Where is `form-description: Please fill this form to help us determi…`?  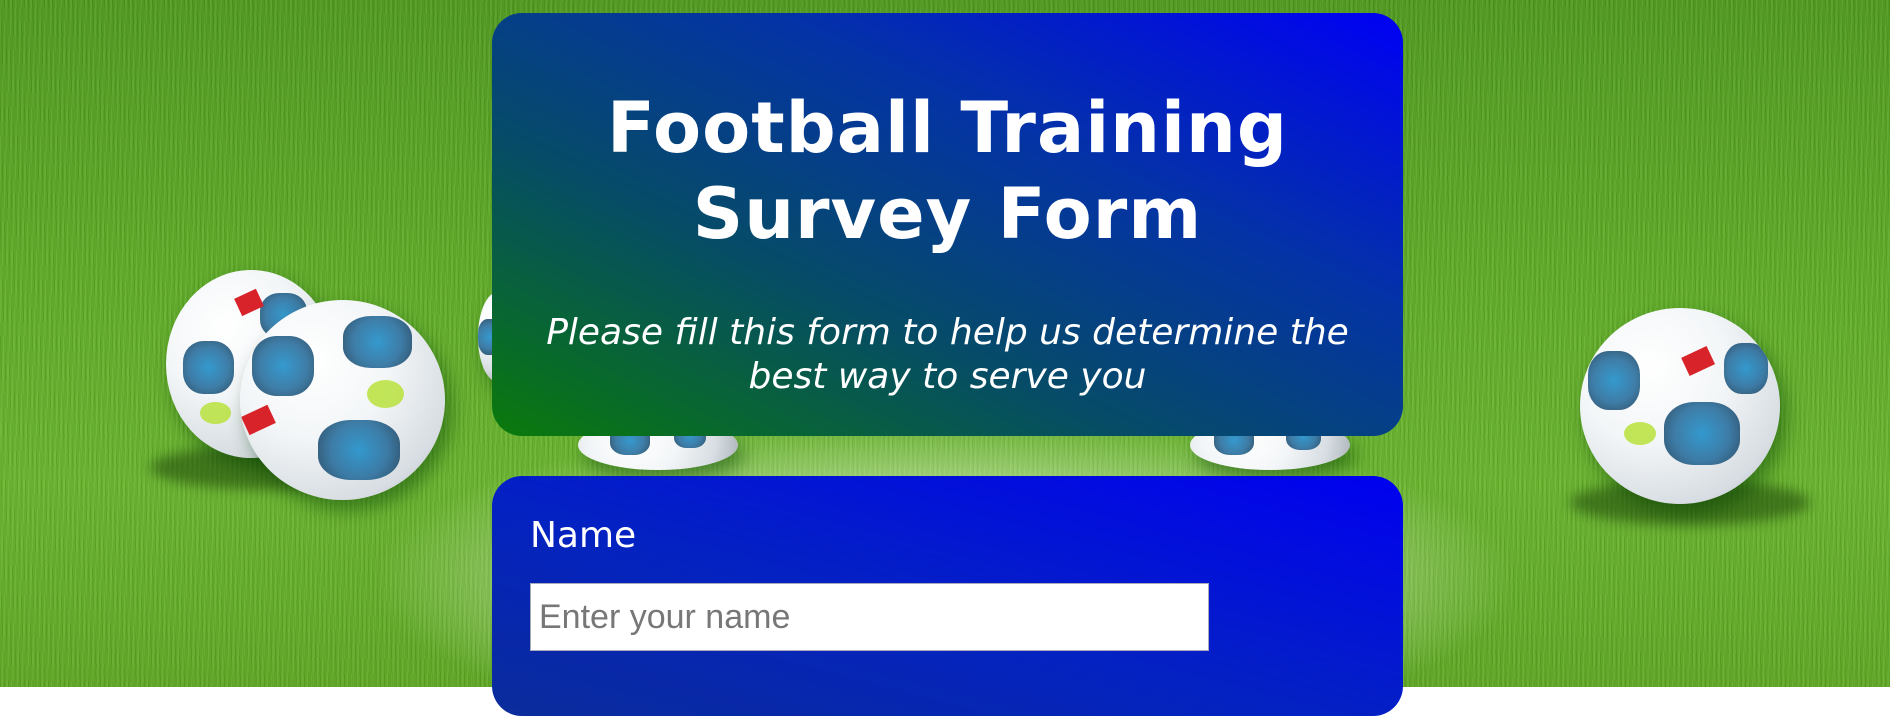
form-description: Please fill this form to help us determi… is located at coordinates (947, 354).